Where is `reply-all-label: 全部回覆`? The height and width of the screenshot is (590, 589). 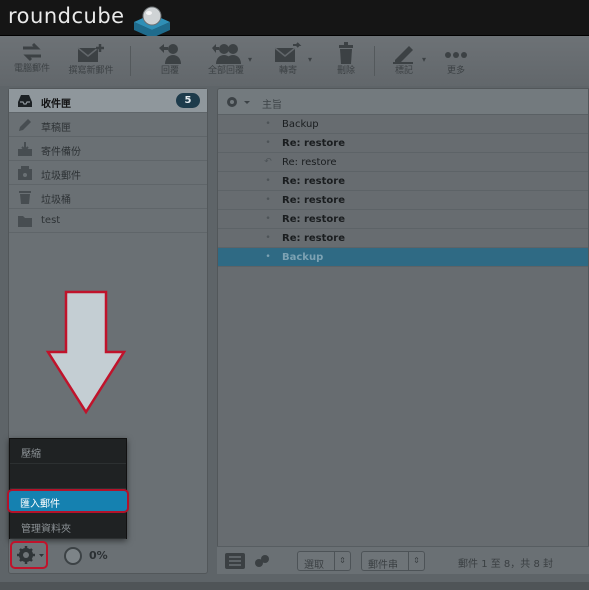
reply-all-label: 全部回覆 is located at coordinates (225, 71).